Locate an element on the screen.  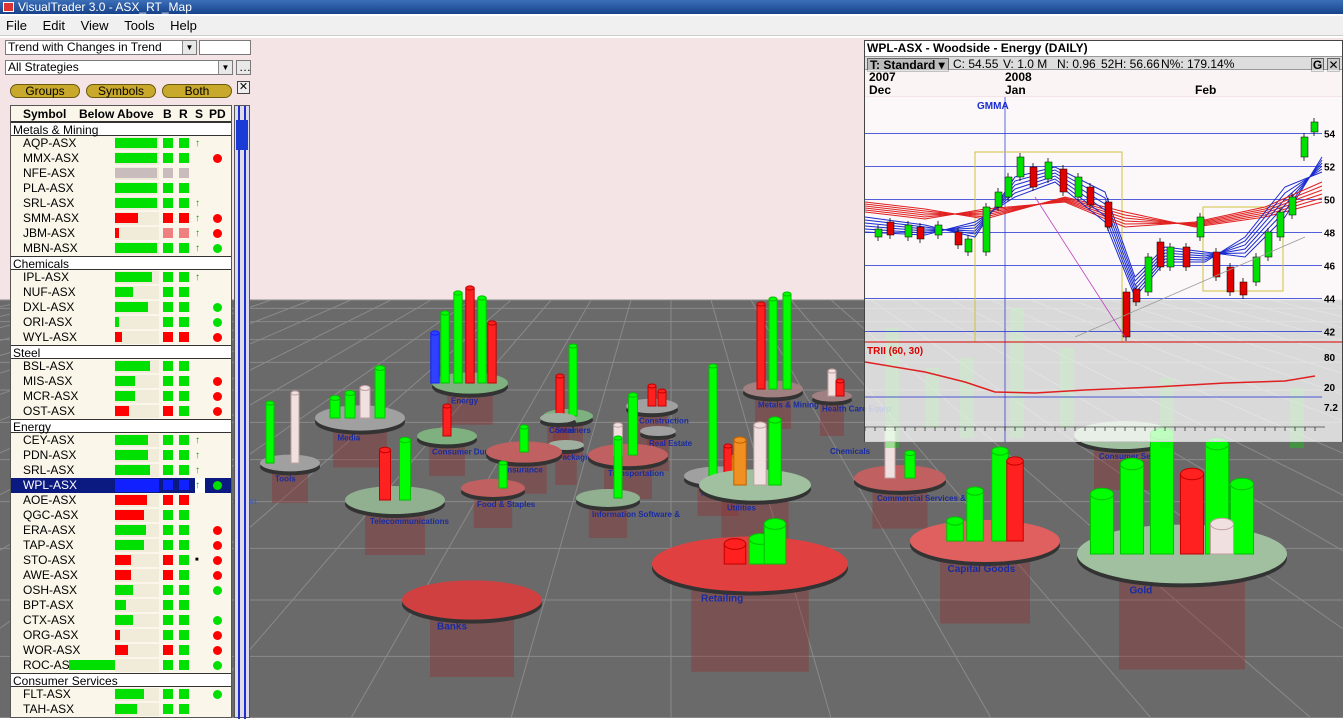
table-row: FLT-ASX is located at coordinates (121, 694).